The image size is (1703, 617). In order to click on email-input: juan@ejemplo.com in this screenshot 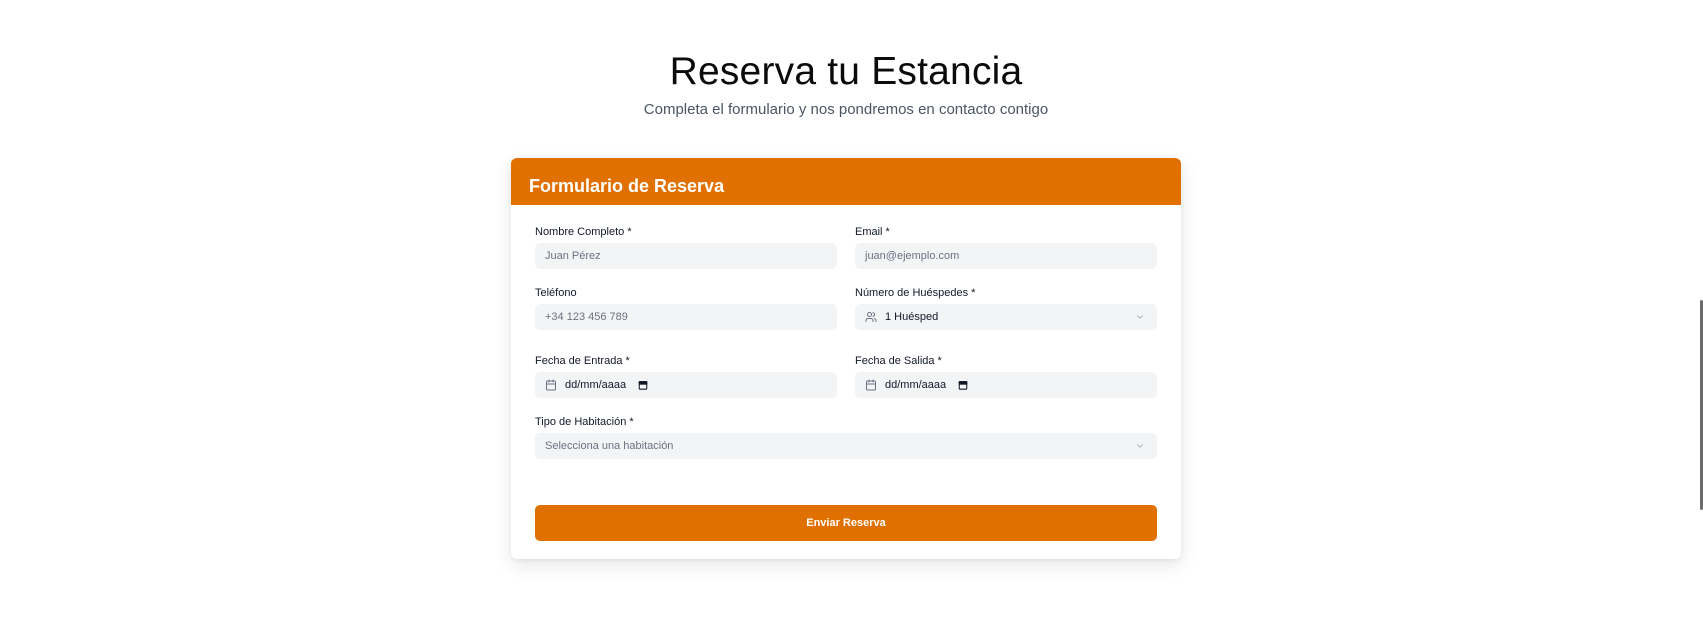, I will do `click(1006, 256)`.